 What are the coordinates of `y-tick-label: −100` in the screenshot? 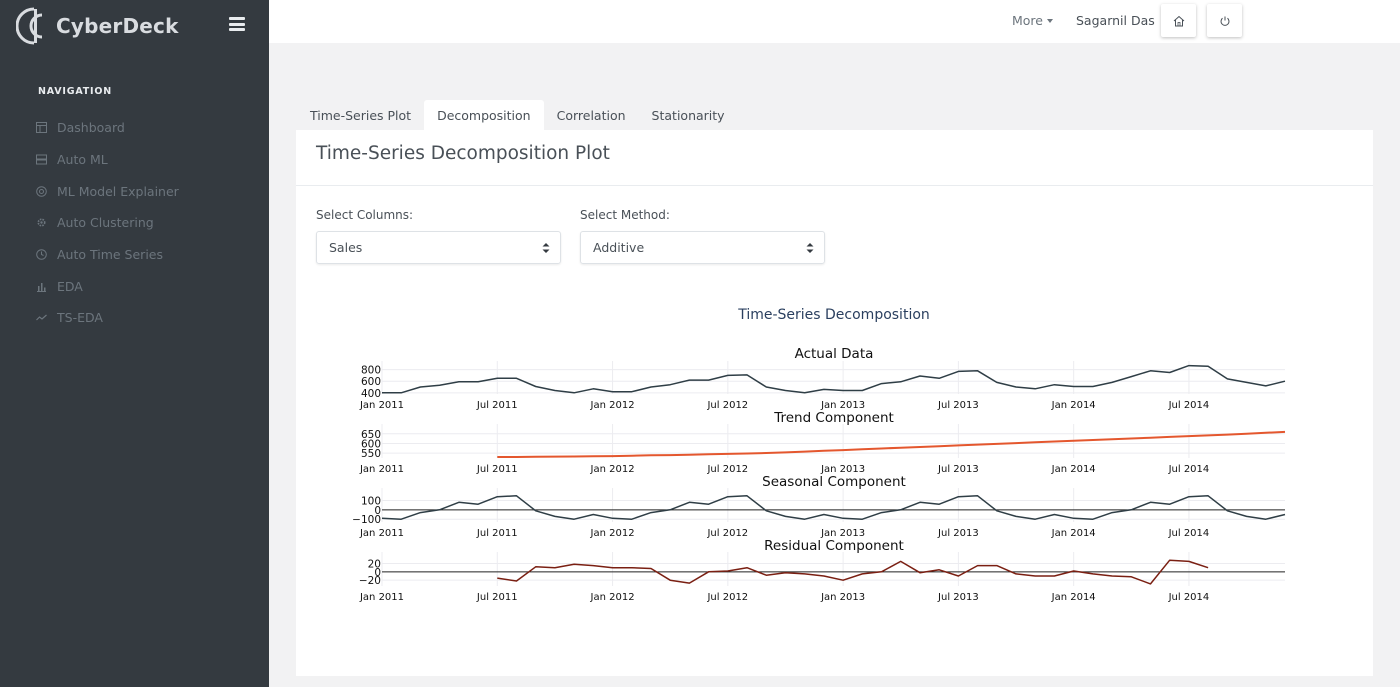 It's located at (366, 520).